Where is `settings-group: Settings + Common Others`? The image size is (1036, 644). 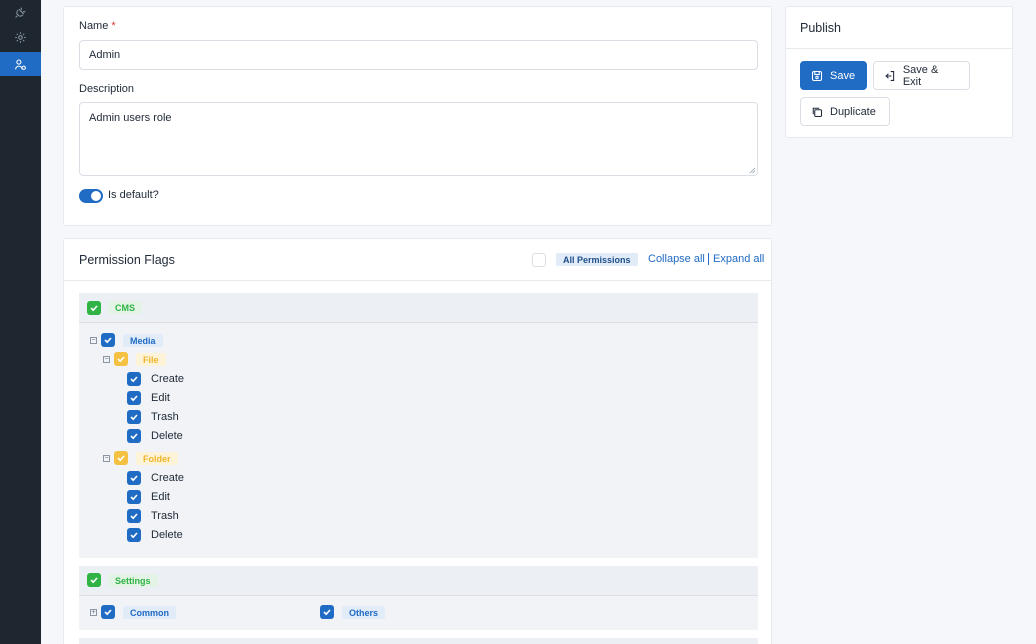 settings-group: Settings + Common Others is located at coordinates (418, 598).